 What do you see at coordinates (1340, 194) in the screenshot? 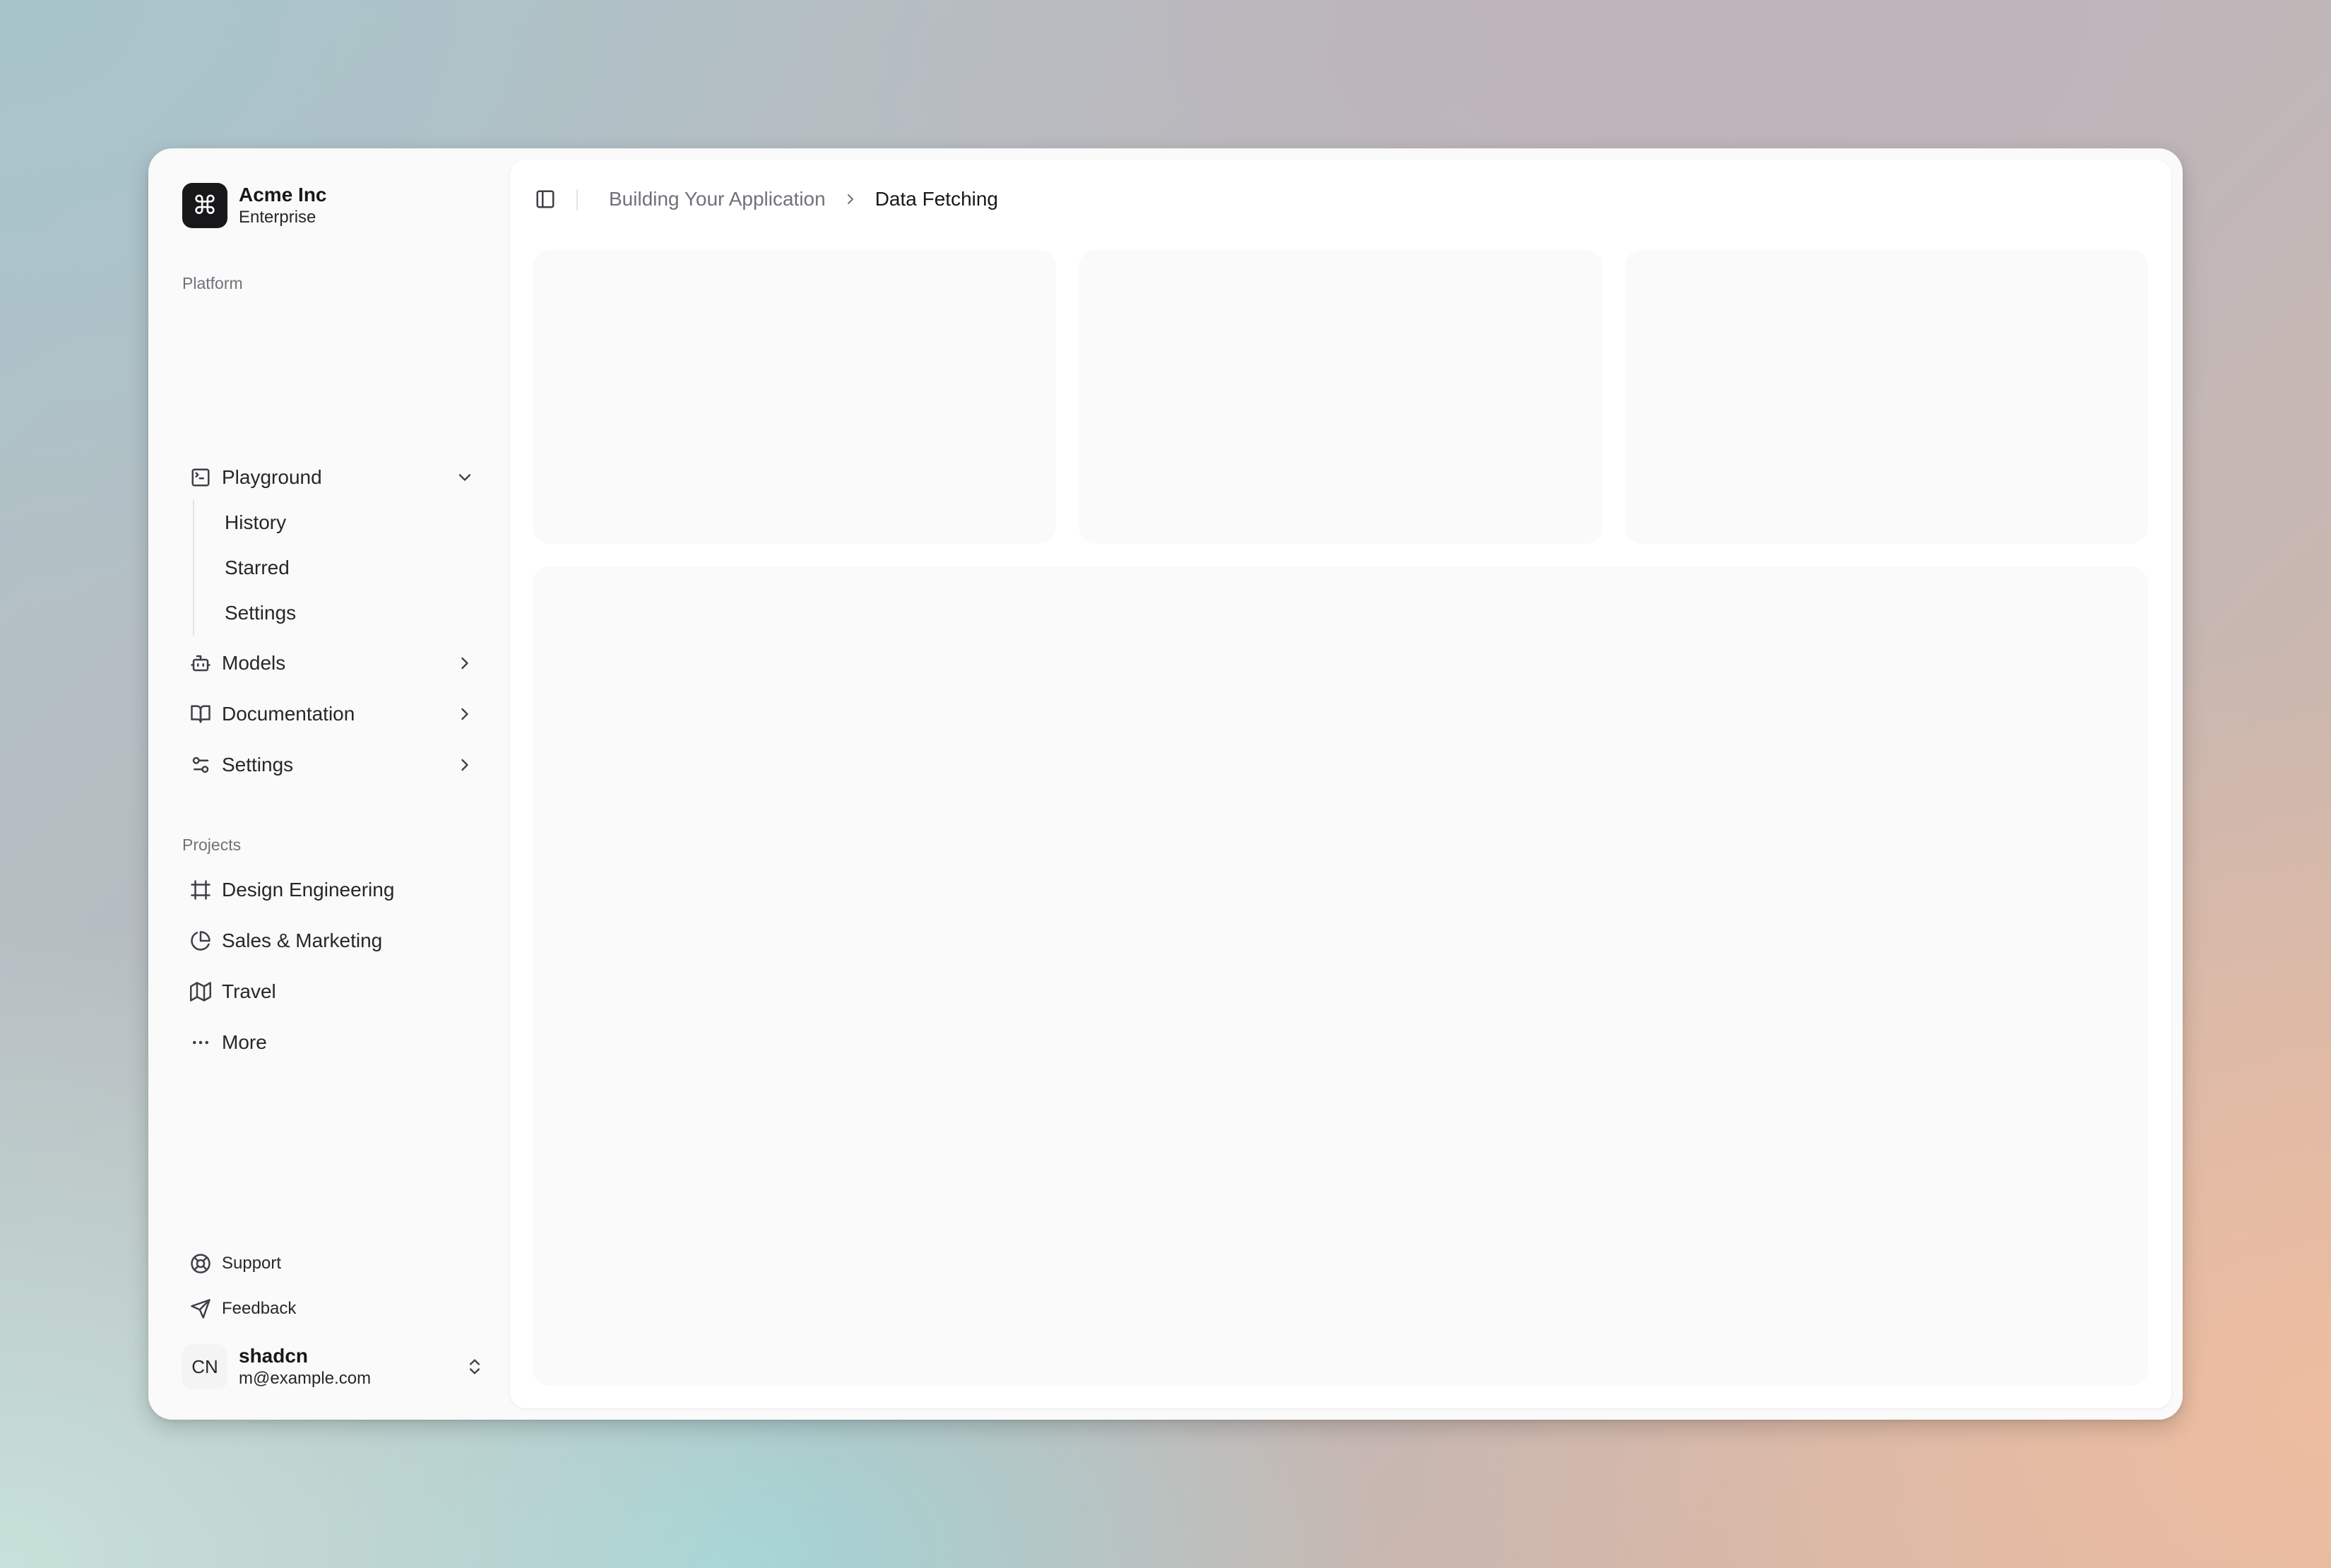
I see `page-header: Building Your Application Data Fetching` at bounding box center [1340, 194].